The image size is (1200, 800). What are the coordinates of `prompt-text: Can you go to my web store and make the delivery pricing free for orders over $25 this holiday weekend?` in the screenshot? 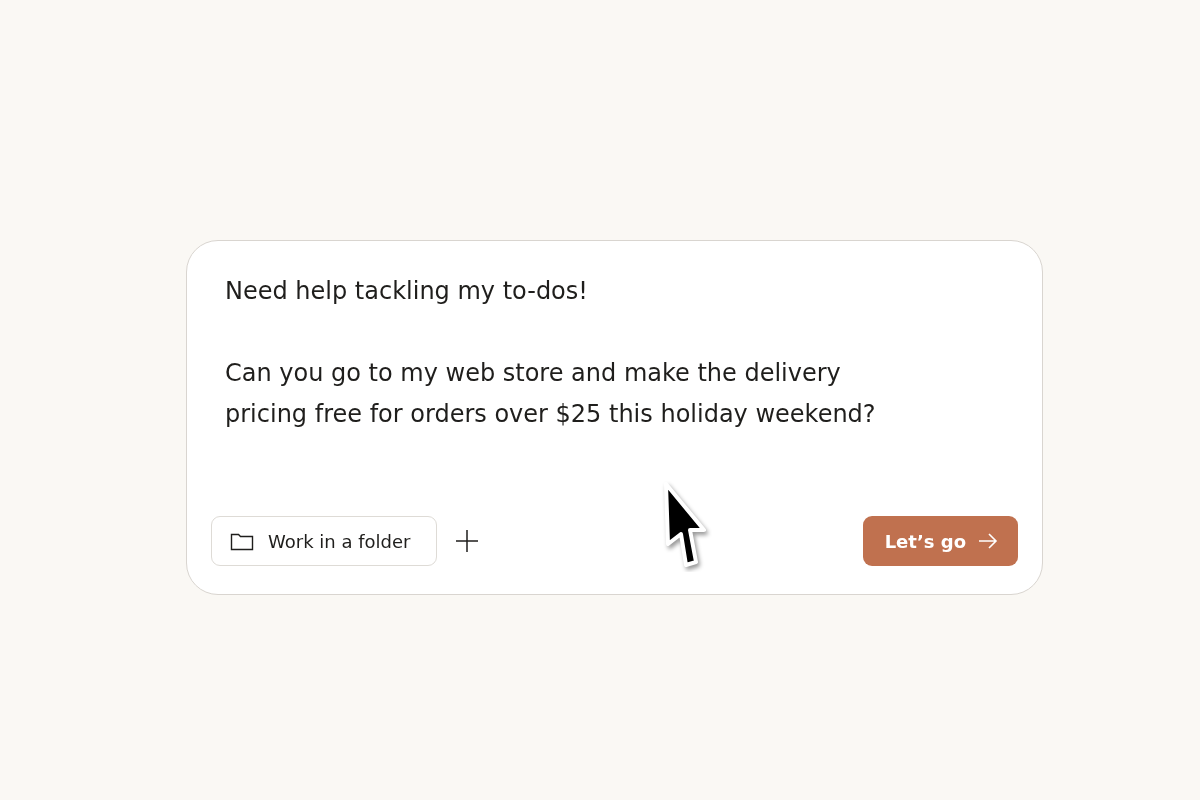 It's located at (551, 394).